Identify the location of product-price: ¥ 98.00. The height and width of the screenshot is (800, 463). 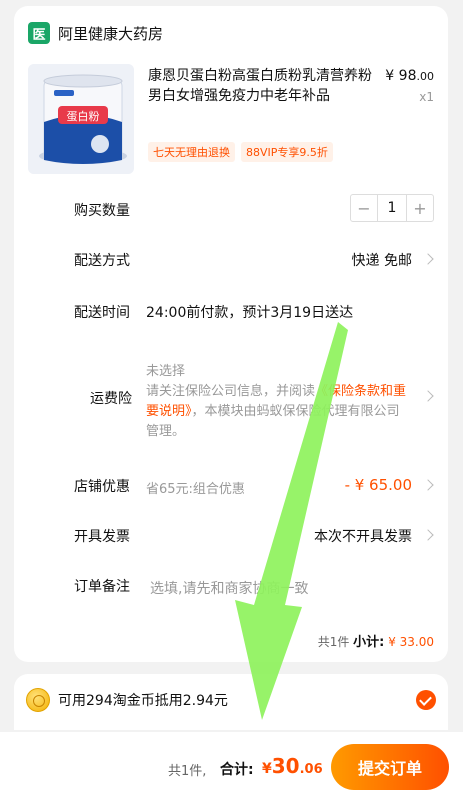
(409, 76).